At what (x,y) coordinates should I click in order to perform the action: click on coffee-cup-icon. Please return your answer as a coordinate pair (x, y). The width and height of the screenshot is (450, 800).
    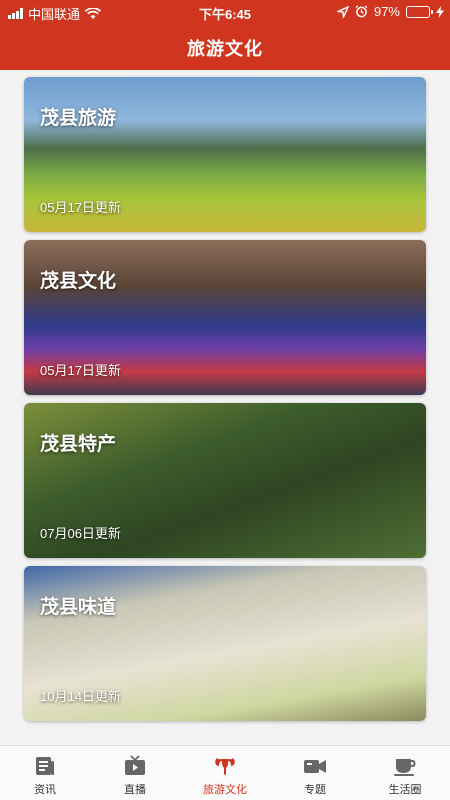
    Looking at the image, I should click on (405, 767).